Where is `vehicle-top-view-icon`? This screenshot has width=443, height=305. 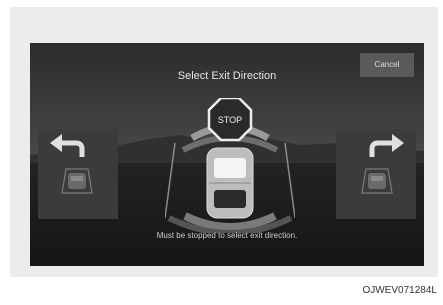
vehicle-top-view-icon is located at coordinates (230, 183).